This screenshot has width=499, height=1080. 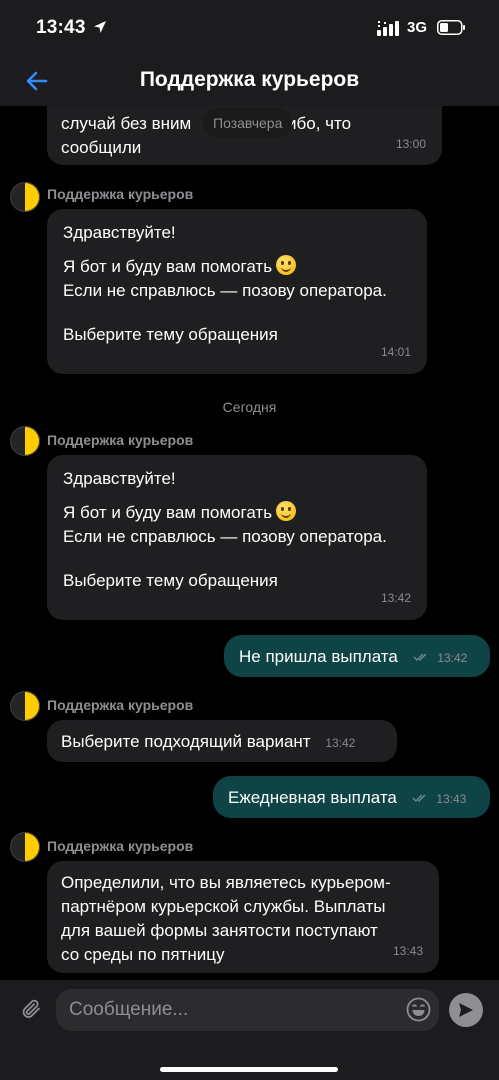 What do you see at coordinates (61, 27) in the screenshot?
I see `status-time: 13:43` at bounding box center [61, 27].